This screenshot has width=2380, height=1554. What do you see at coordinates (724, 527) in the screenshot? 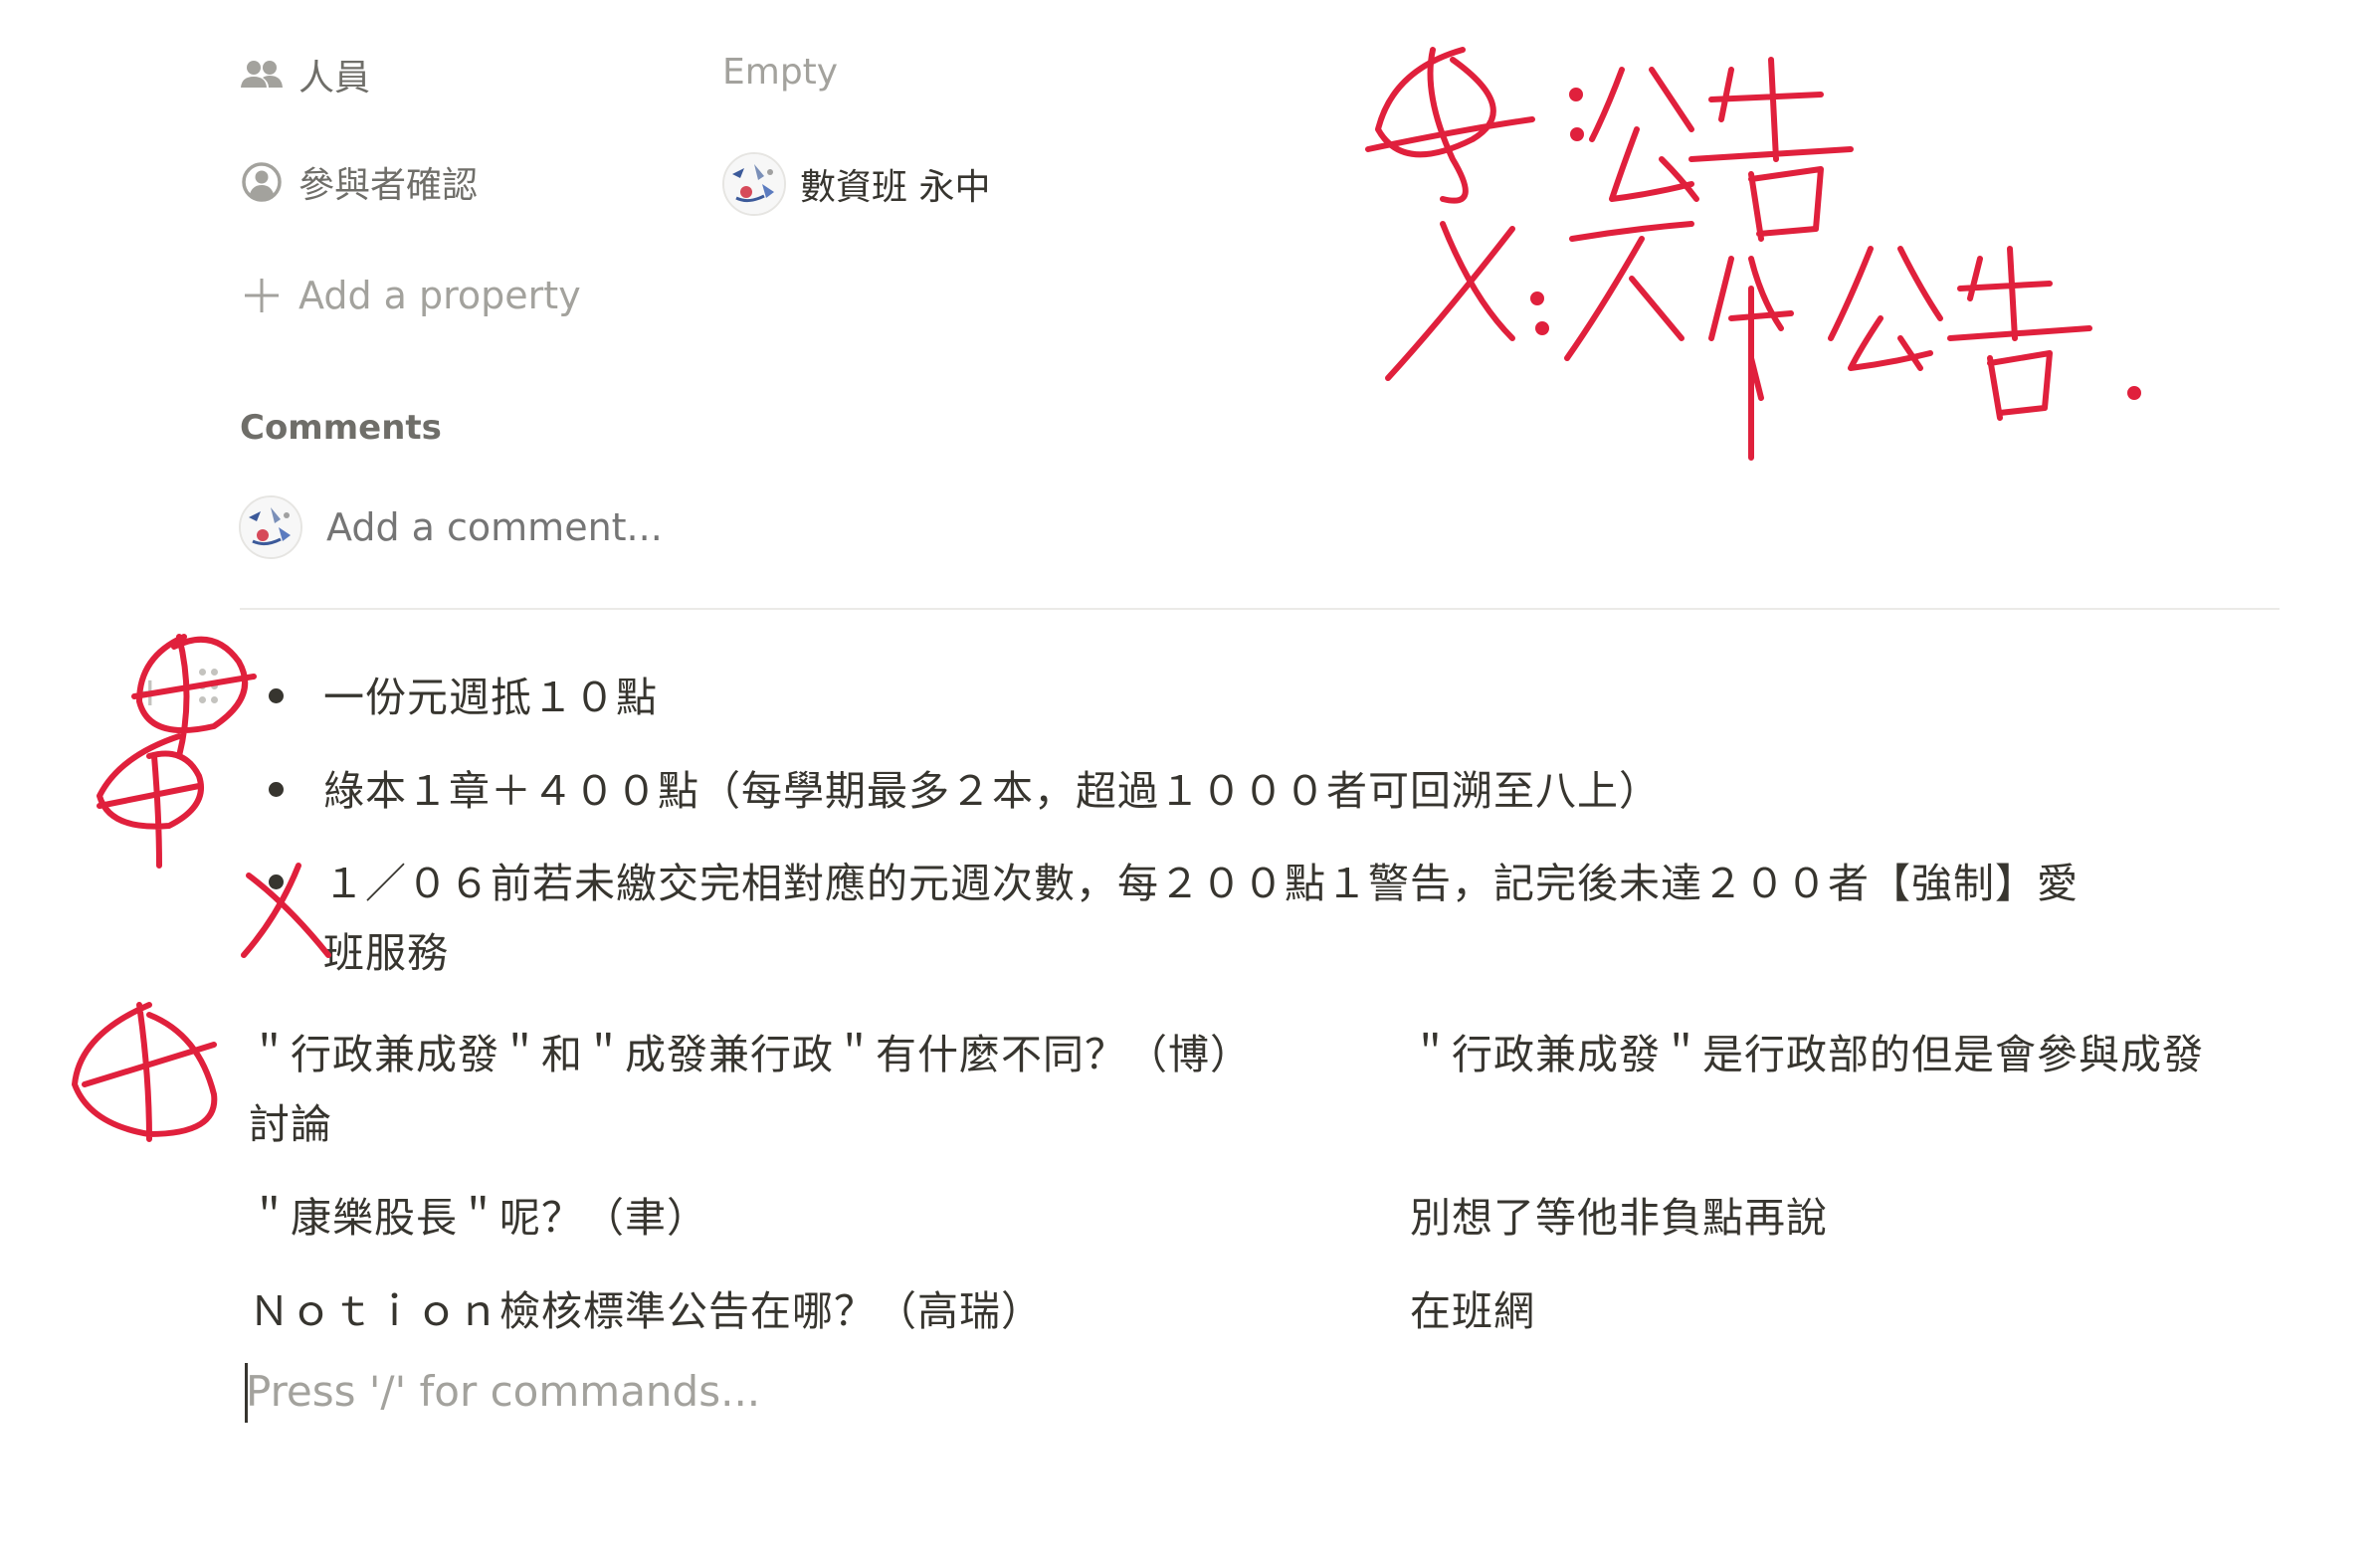
I see `comment-input` at bounding box center [724, 527].